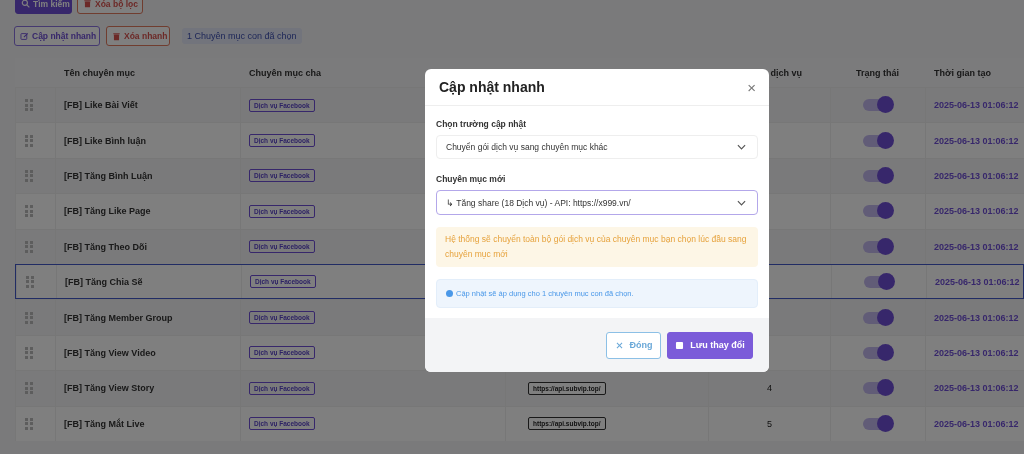 Image resolution: width=1024 pixels, height=454 pixels. What do you see at coordinates (118, 317) in the screenshot?
I see `category-name: [FB] Tăng Member Group` at bounding box center [118, 317].